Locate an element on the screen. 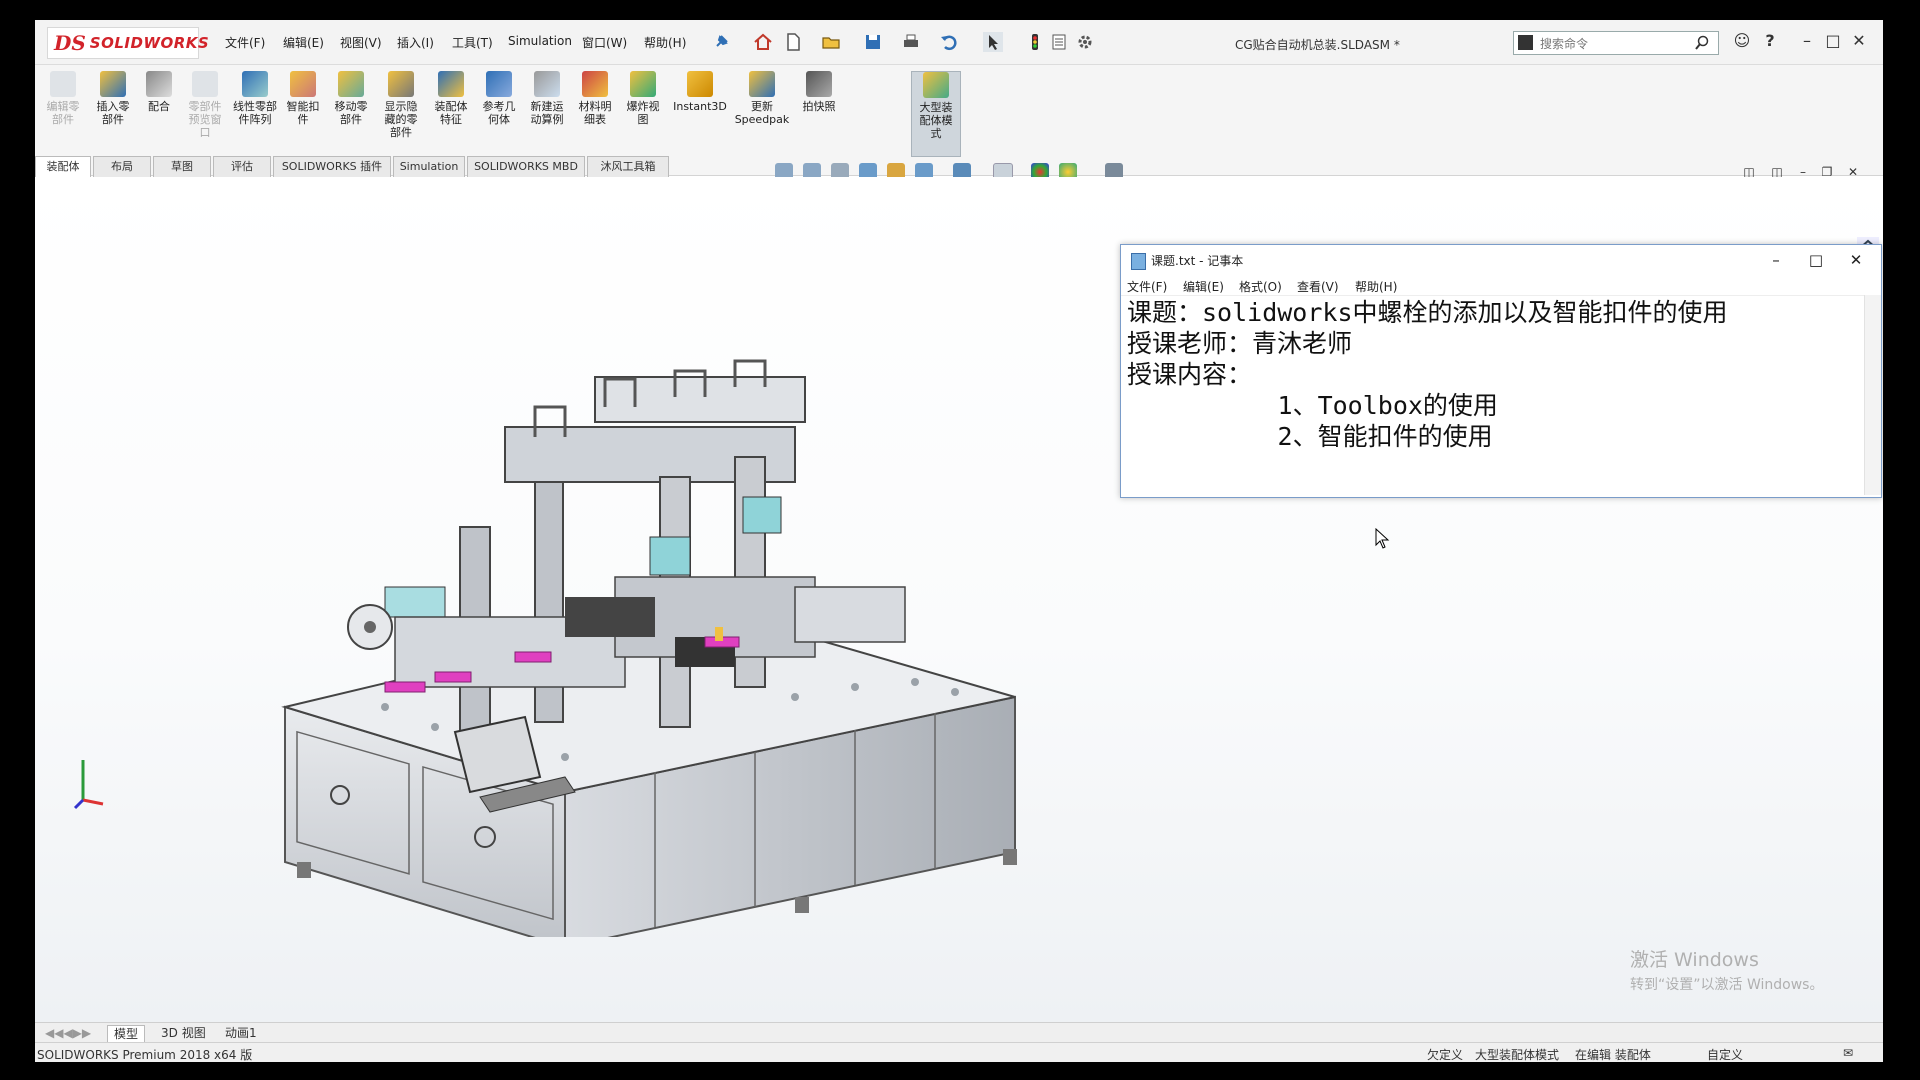 This screenshot has width=1920, height=1080. notepad-file-icon is located at coordinates (1138, 261).